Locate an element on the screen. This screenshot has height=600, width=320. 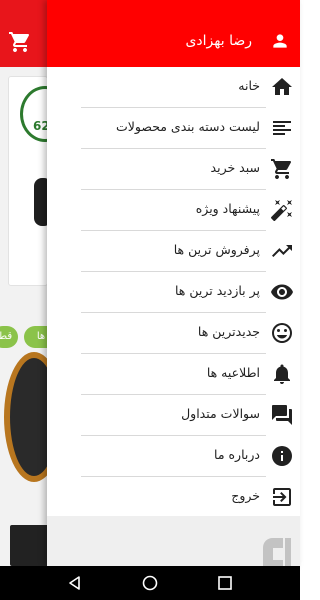
menu-item-cart: سبد خرید is located at coordinates (173, 169).